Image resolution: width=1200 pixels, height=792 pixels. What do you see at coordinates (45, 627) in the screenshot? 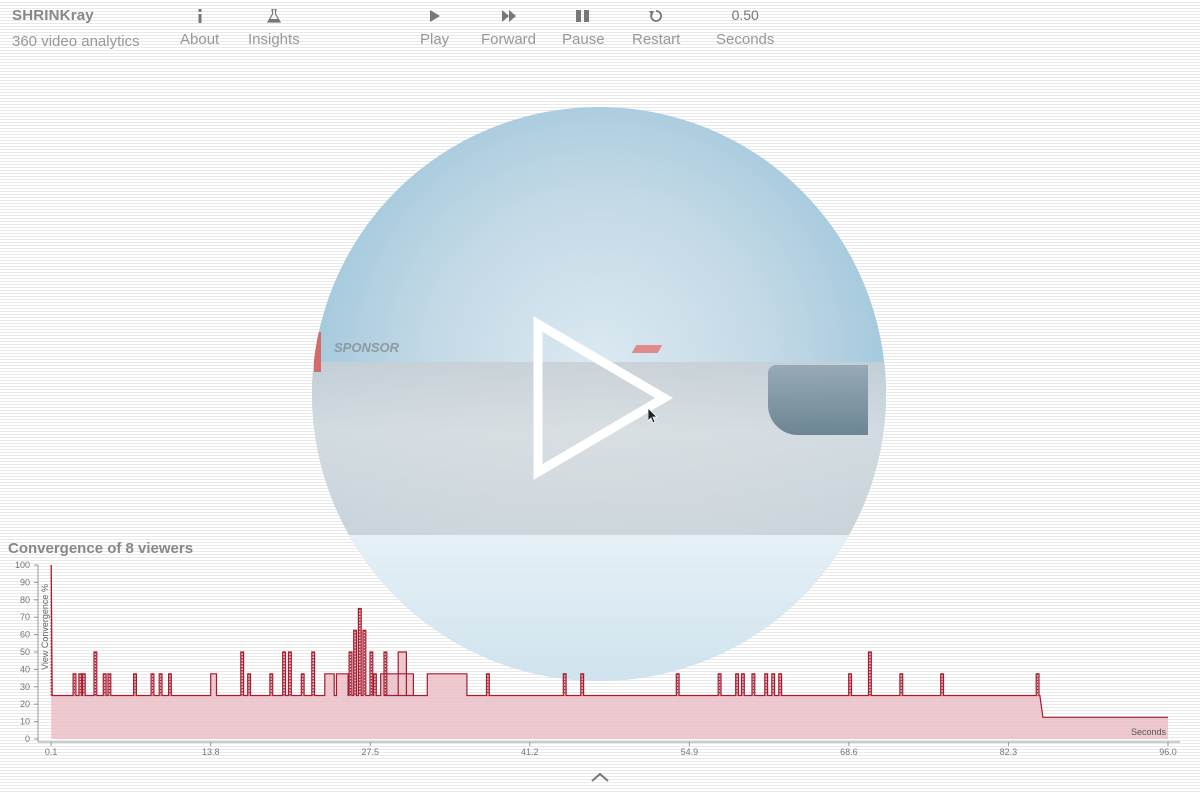
I see `y-axis-label: View Convergence %` at bounding box center [45, 627].